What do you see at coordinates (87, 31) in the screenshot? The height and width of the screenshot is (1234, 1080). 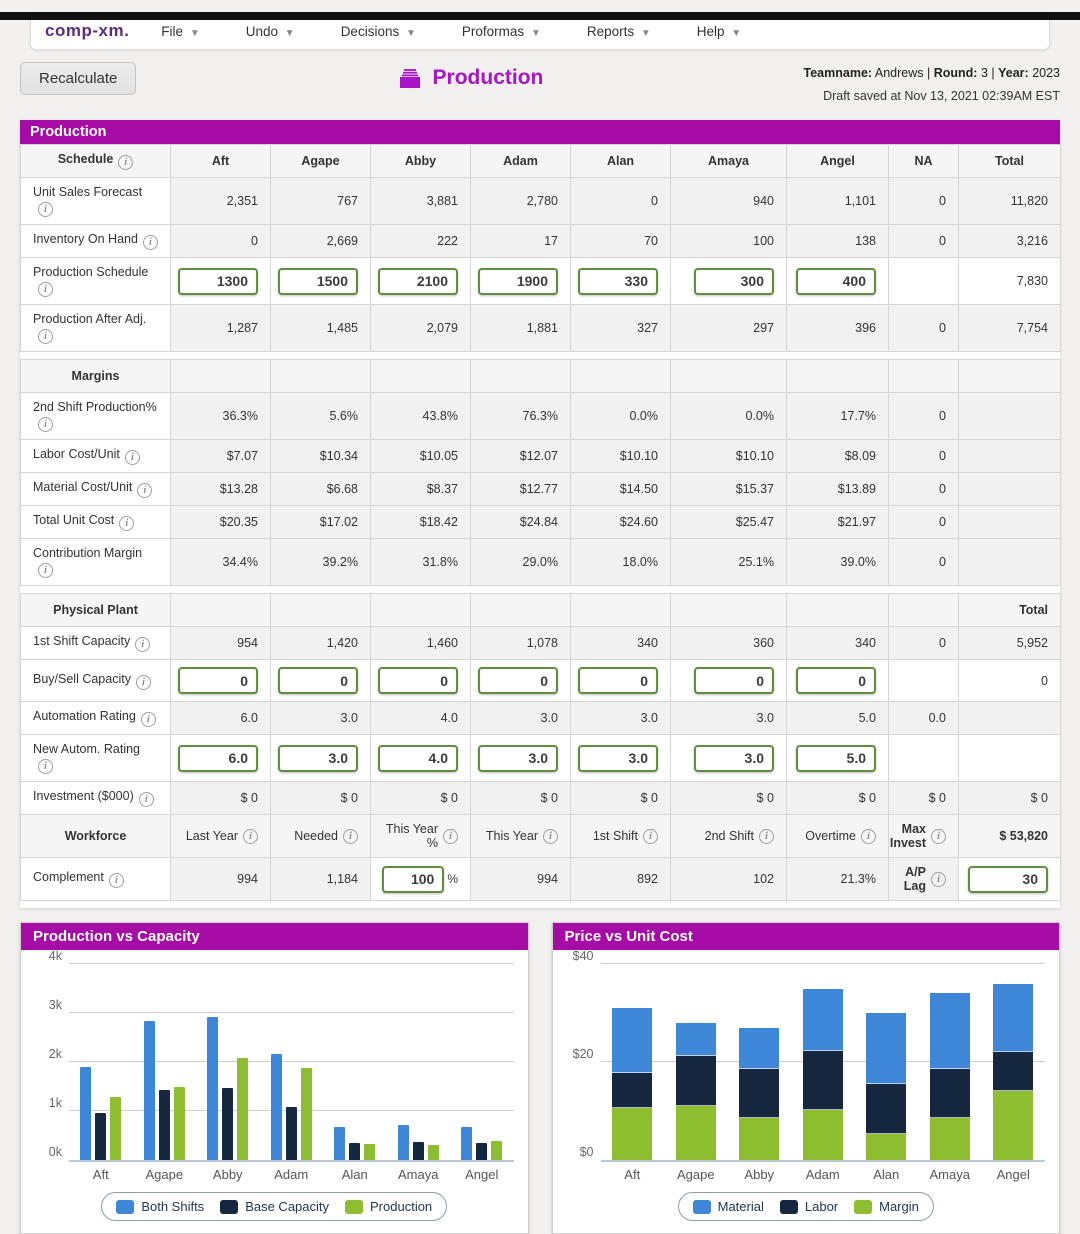 I see `compxm-logo: comp-xm.` at bounding box center [87, 31].